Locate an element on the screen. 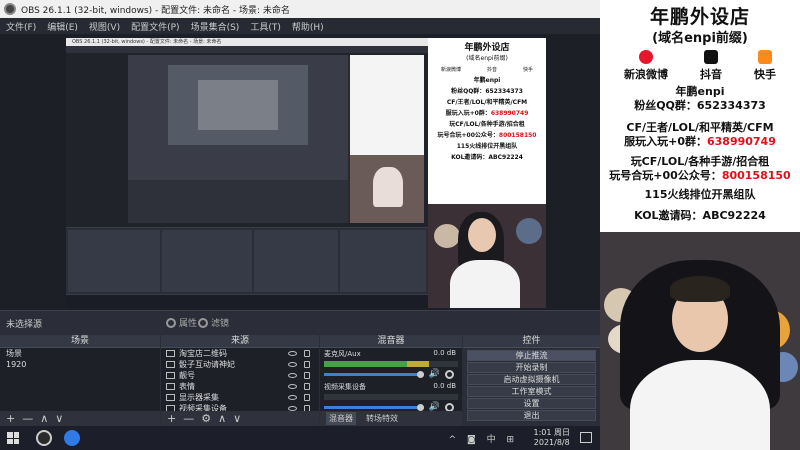  mini-banner-line6: KOL邀请码：ABC92224 is located at coordinates (487, 157).